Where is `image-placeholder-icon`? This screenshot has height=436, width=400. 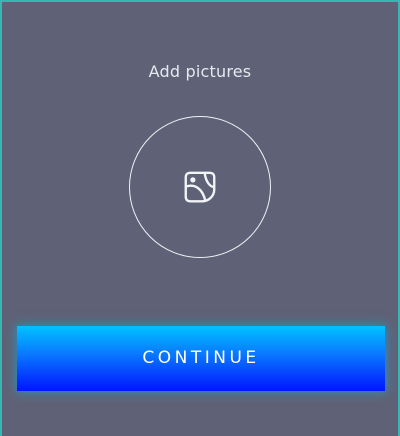 image-placeholder-icon is located at coordinates (200, 187).